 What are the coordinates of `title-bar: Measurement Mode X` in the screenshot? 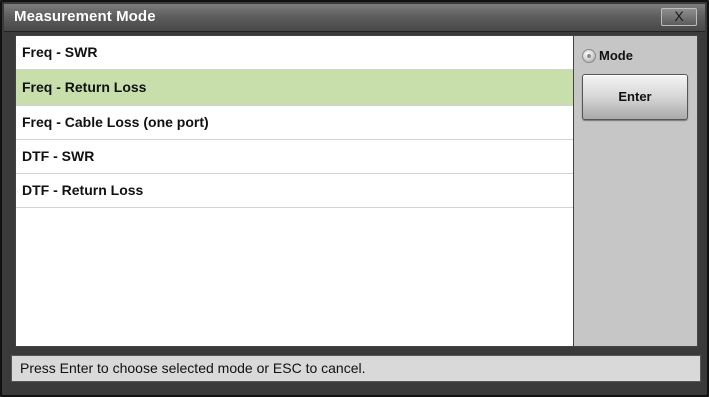 It's located at (354, 18).